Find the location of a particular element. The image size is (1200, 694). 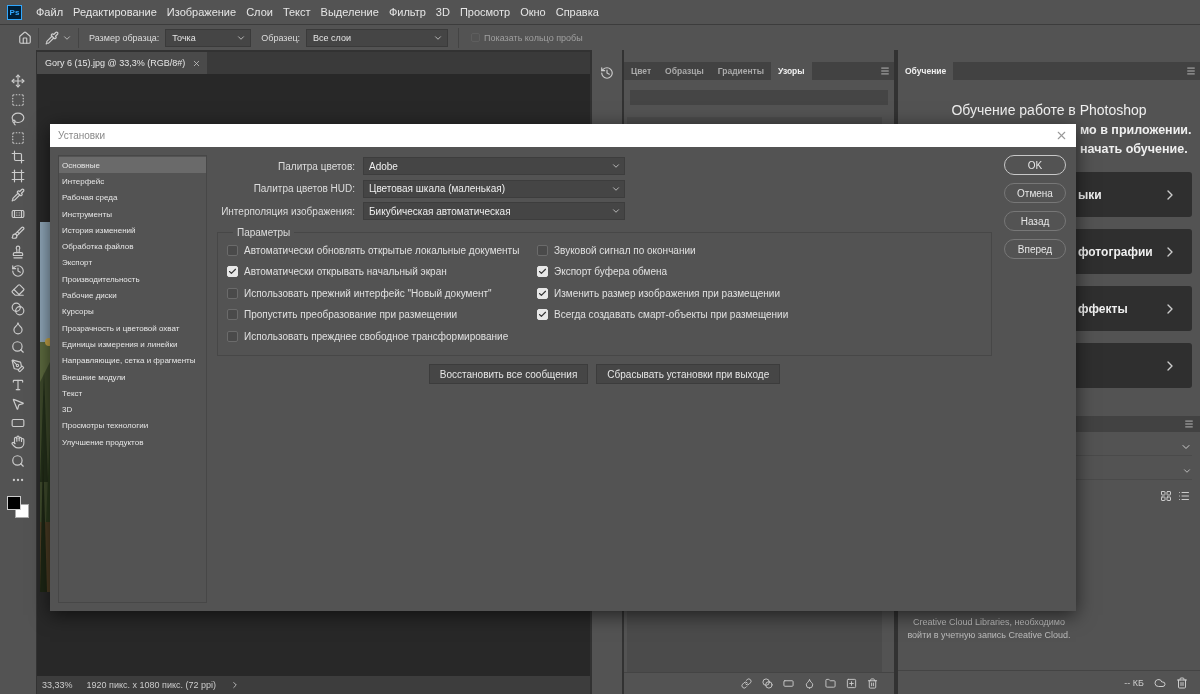

lasso-icon is located at coordinates (18, 119).